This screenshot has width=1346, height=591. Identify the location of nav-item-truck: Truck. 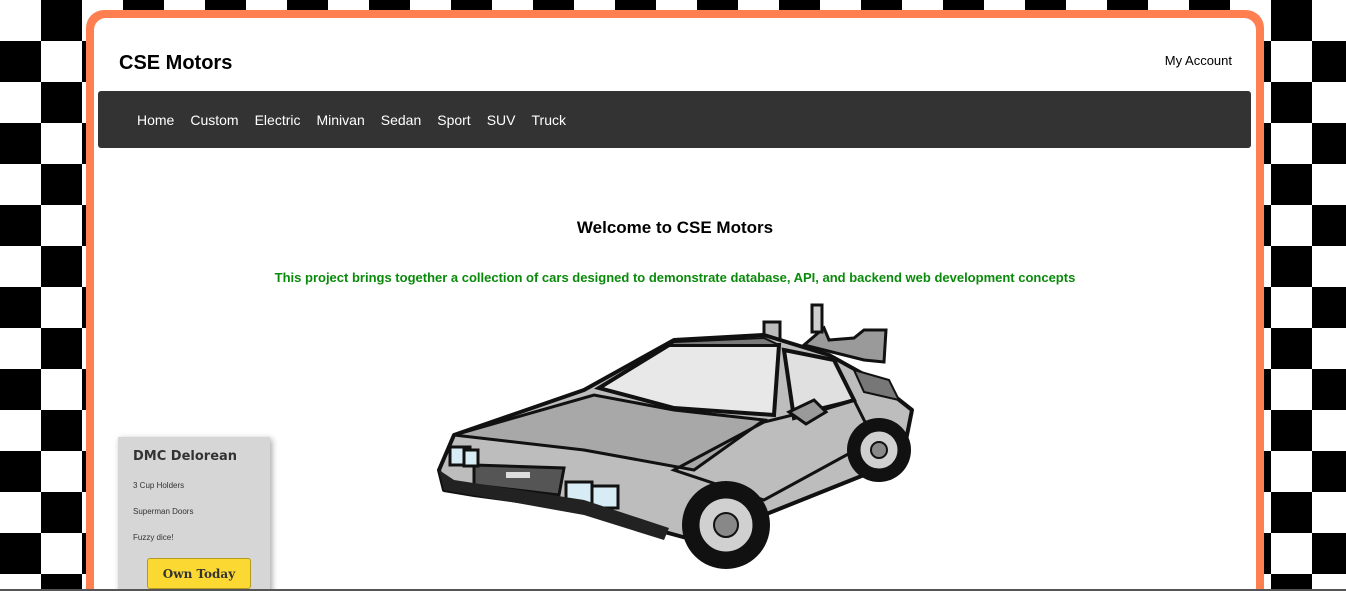
(549, 120).